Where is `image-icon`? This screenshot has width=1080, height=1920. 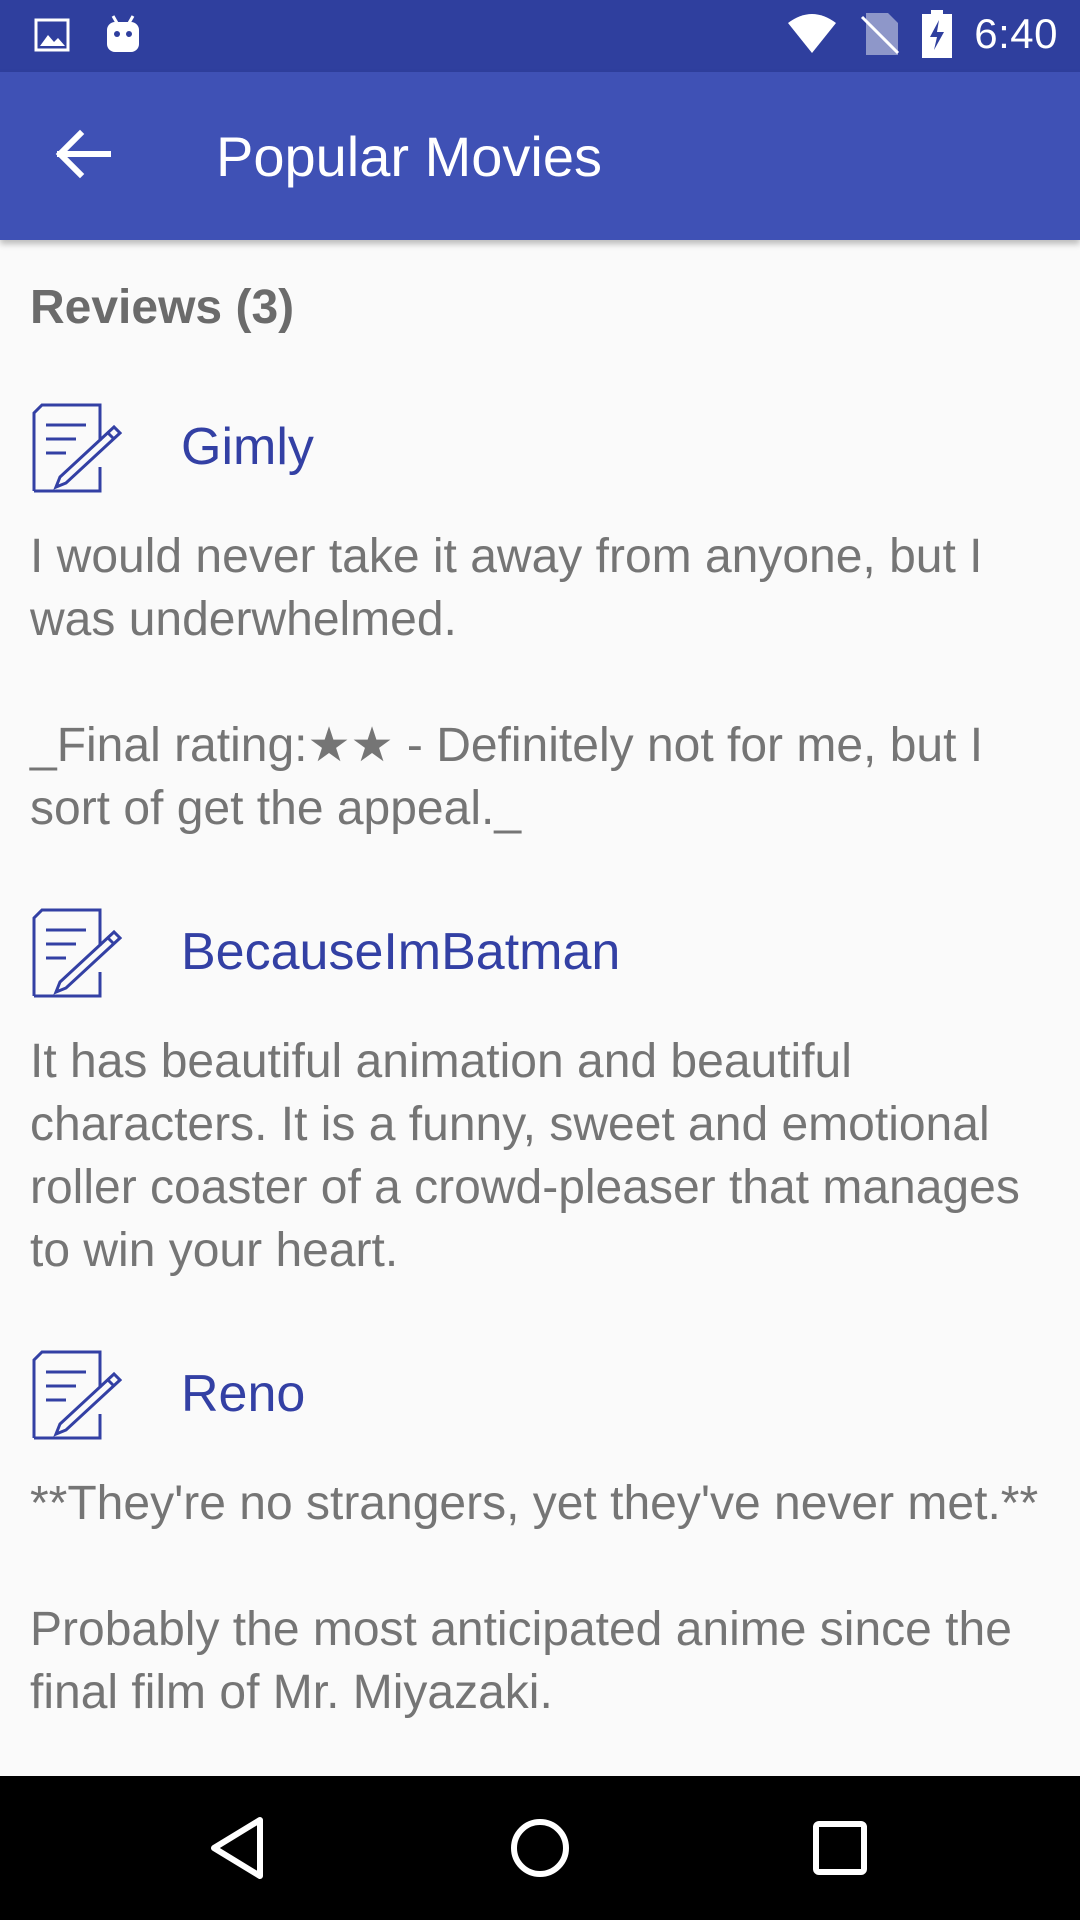
image-icon is located at coordinates (52, 35).